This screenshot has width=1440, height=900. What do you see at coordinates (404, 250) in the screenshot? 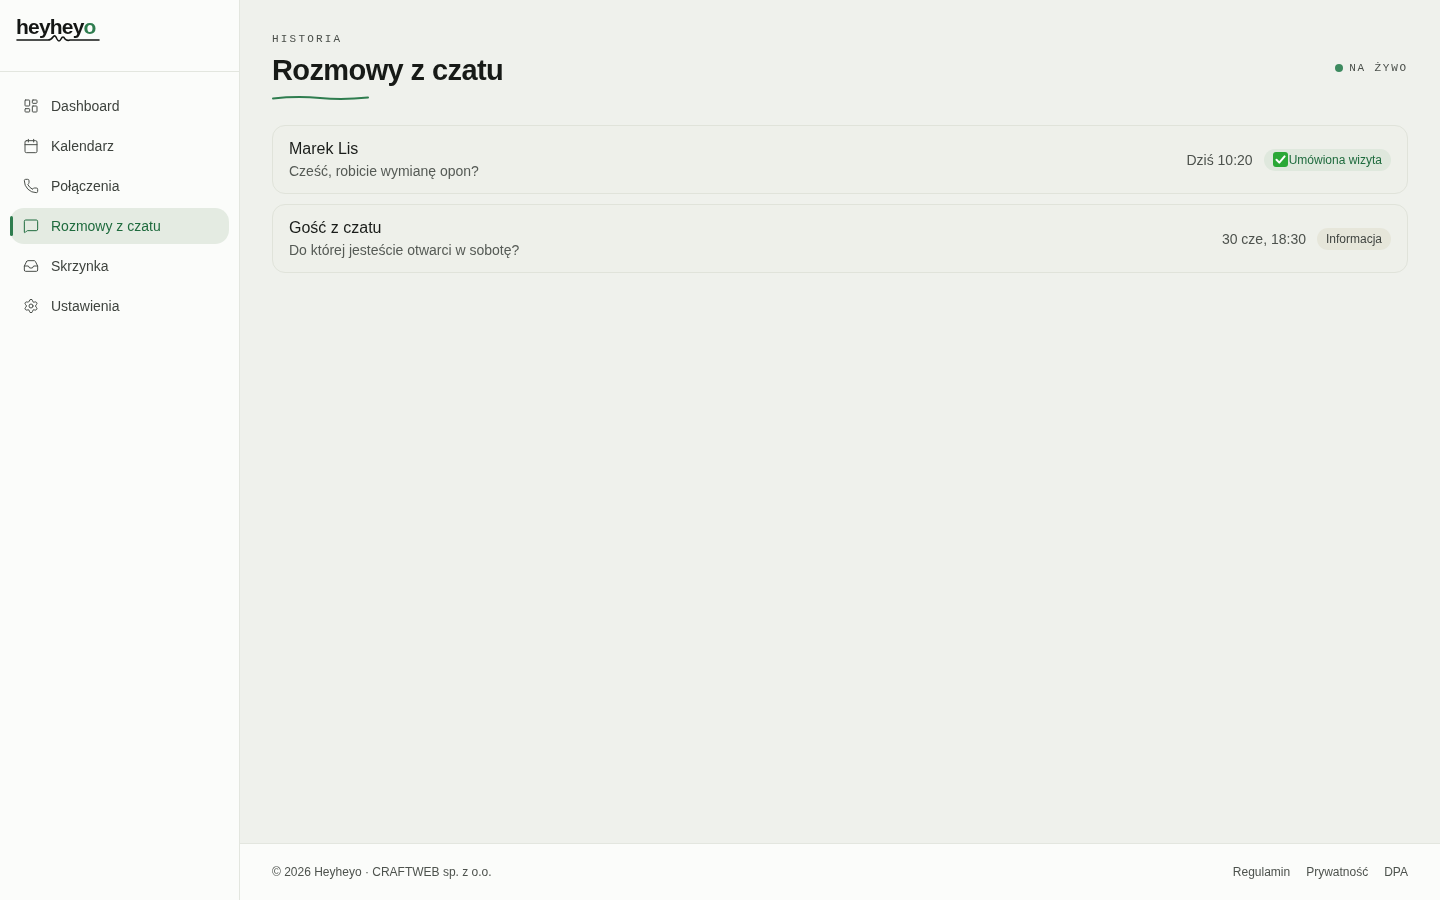
I see `message-preview: Do której jesteście otwarci w sobotę?` at bounding box center [404, 250].